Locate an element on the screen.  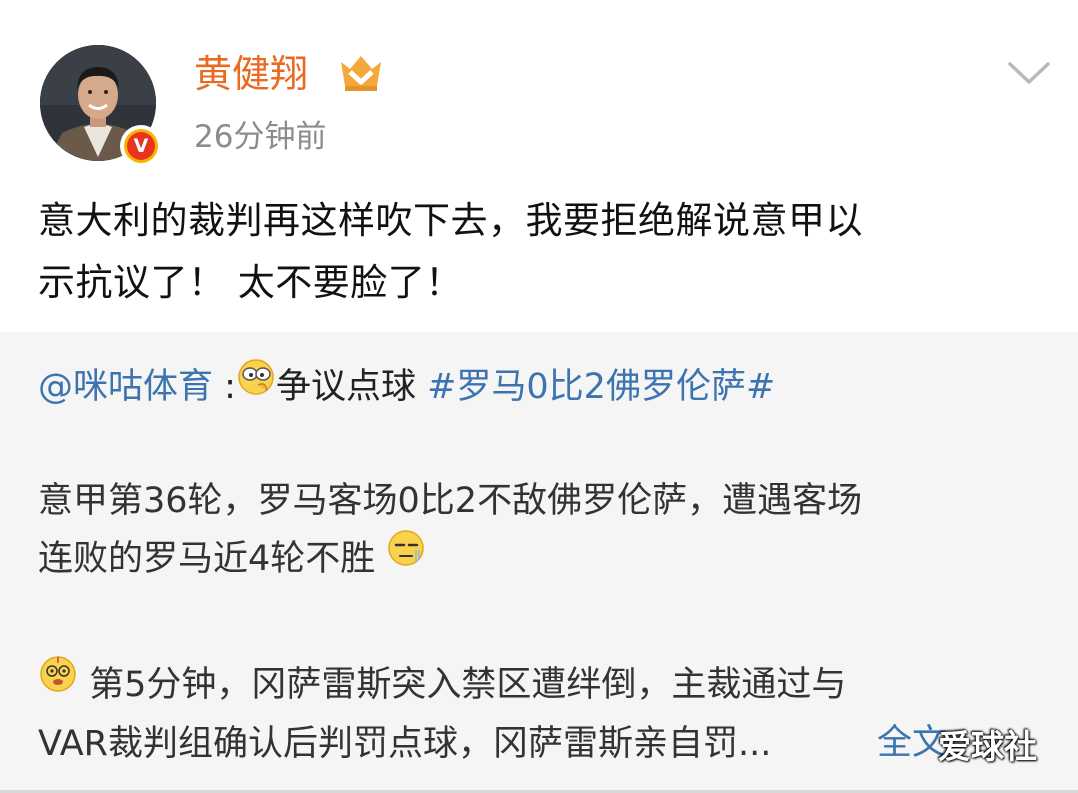
topic-text: 争议点球 is located at coordinates (351, 387).